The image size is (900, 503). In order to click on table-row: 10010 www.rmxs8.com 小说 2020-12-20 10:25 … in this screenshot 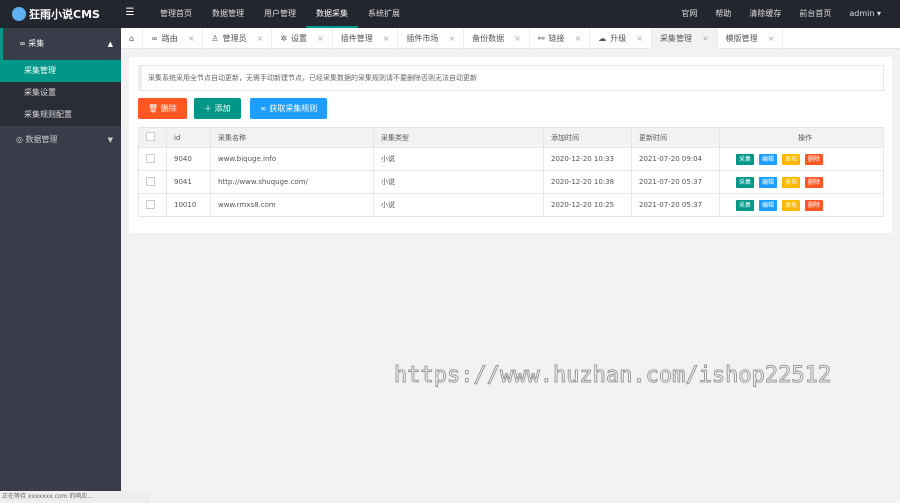, I will do `click(511, 205)`.